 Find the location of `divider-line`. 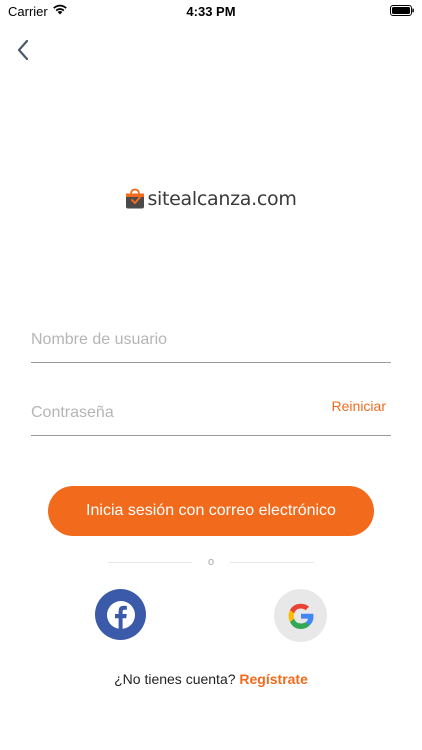

divider-line is located at coordinates (272, 562).